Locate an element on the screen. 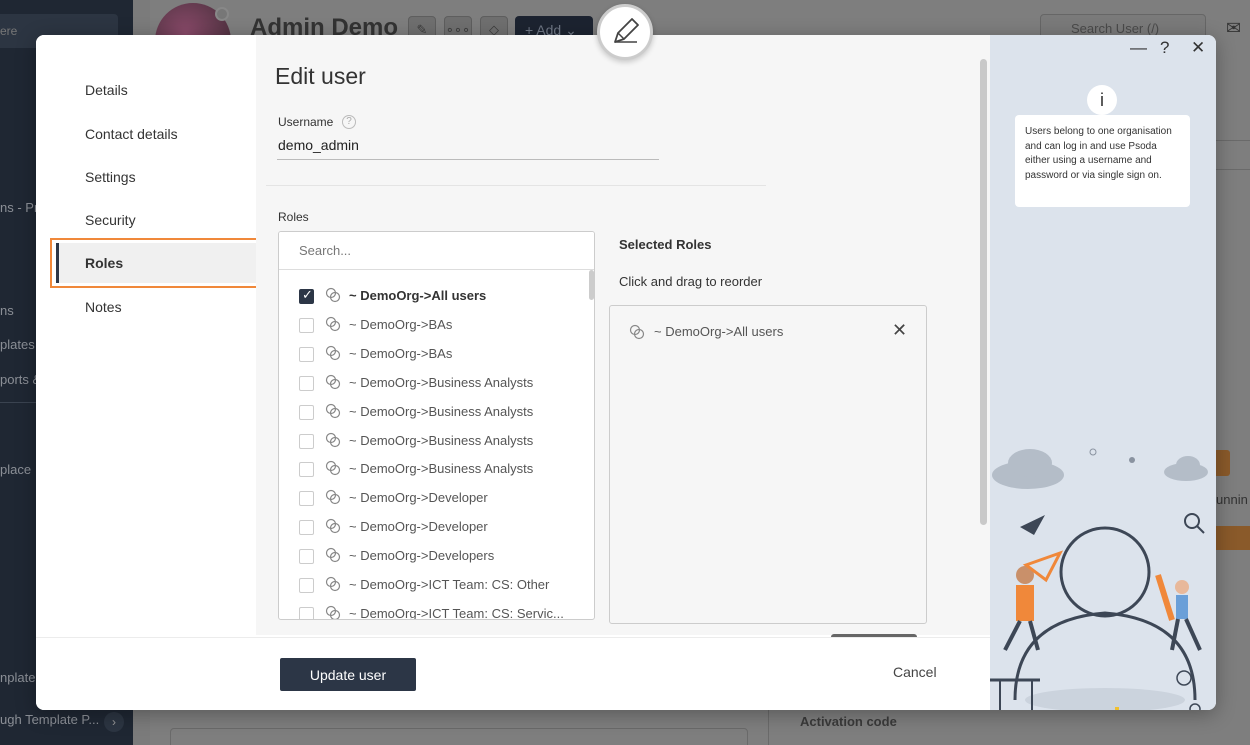  role-label: ~ DemoOrg->ICT Team: CS: Other is located at coordinates (449, 584).